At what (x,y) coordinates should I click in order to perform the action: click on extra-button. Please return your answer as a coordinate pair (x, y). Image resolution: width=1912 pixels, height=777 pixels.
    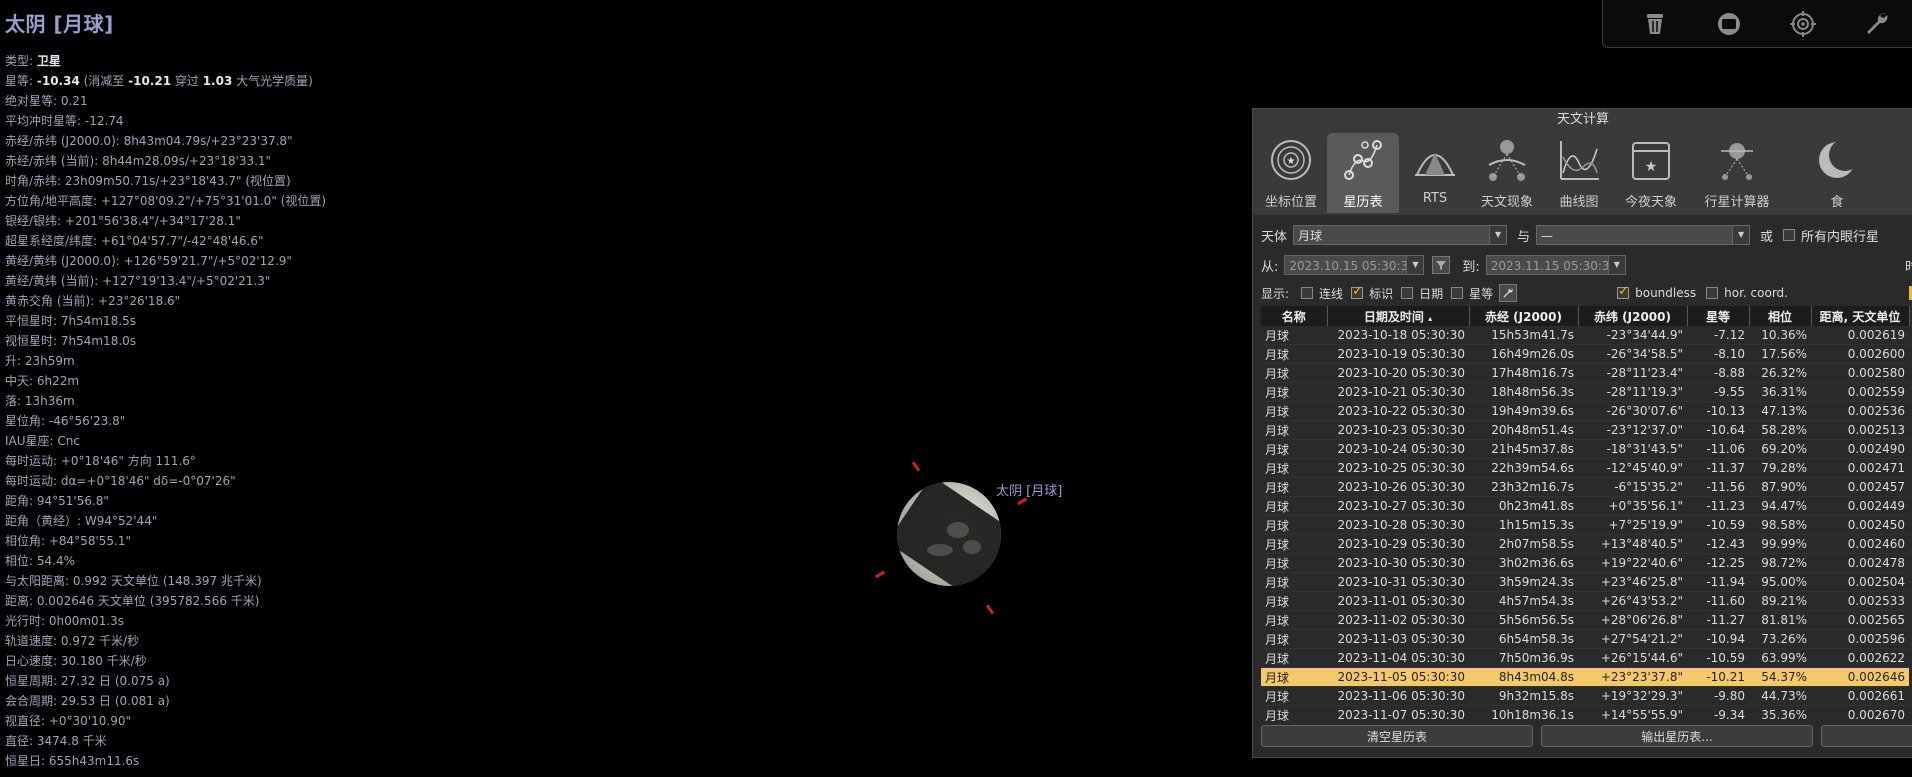
    Looking at the image, I should click on (1866, 736).